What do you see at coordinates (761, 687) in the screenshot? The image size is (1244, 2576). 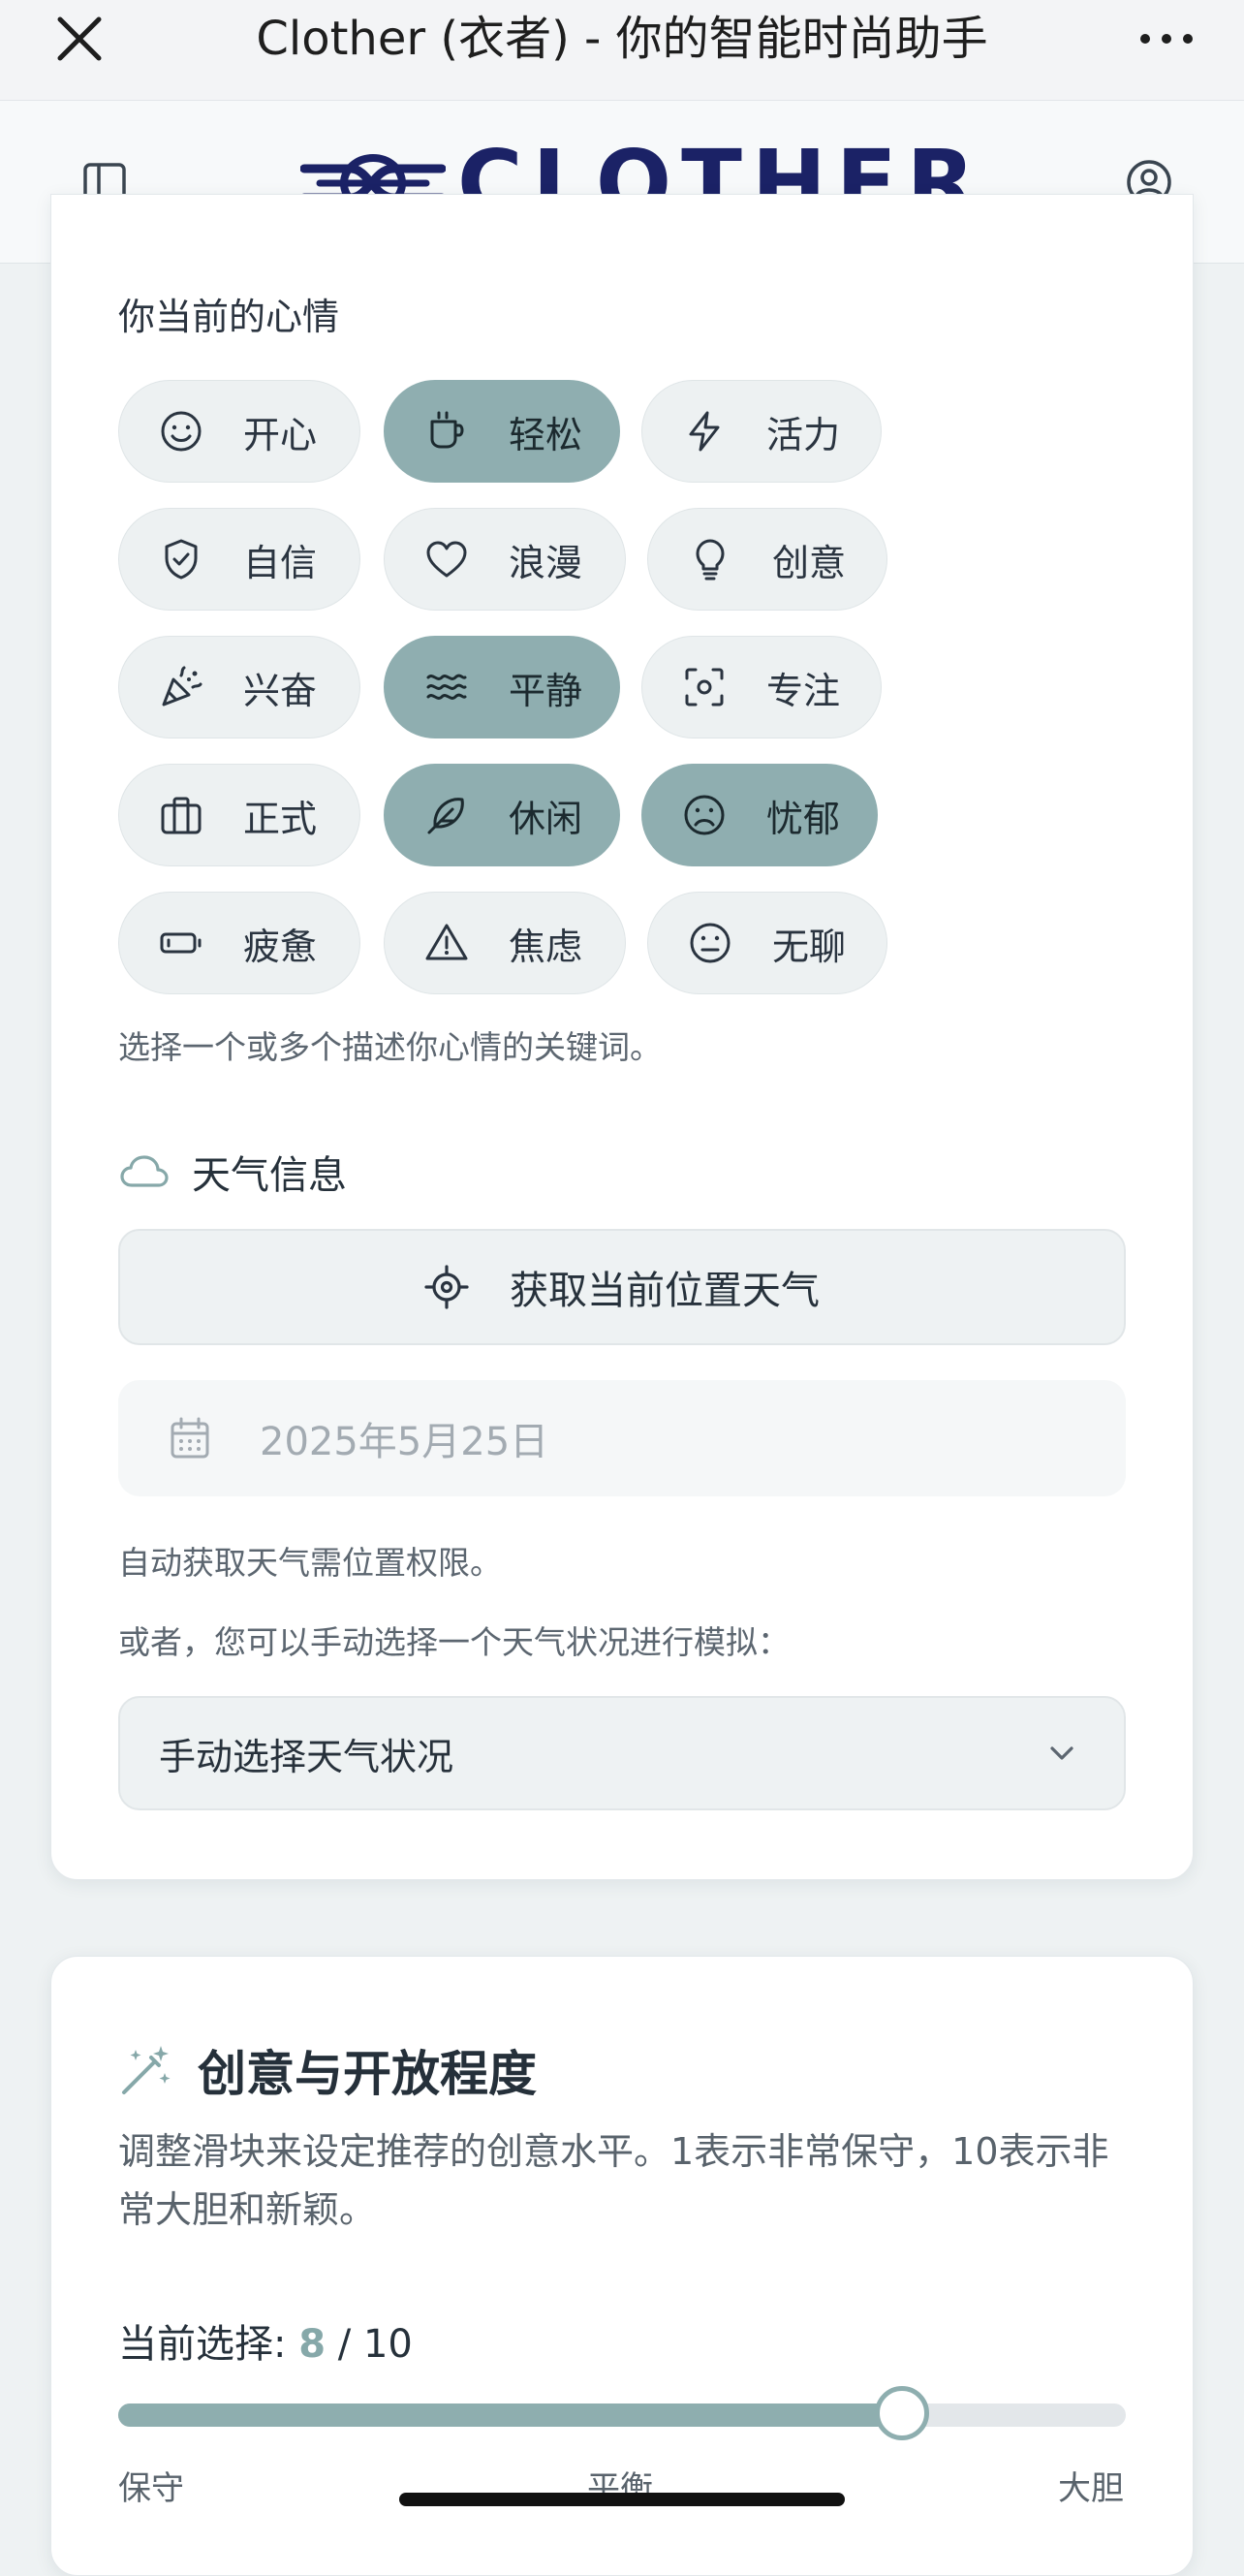 I see `mood-chip-focused: 专注` at bounding box center [761, 687].